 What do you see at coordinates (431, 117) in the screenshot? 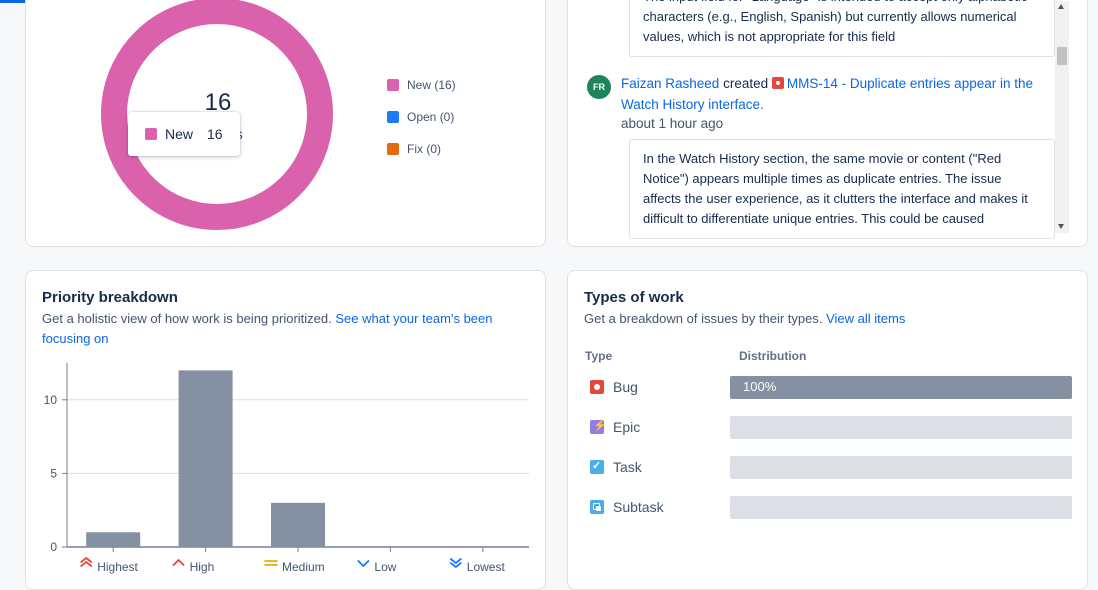
I see `legend-label: Open (0)` at bounding box center [431, 117].